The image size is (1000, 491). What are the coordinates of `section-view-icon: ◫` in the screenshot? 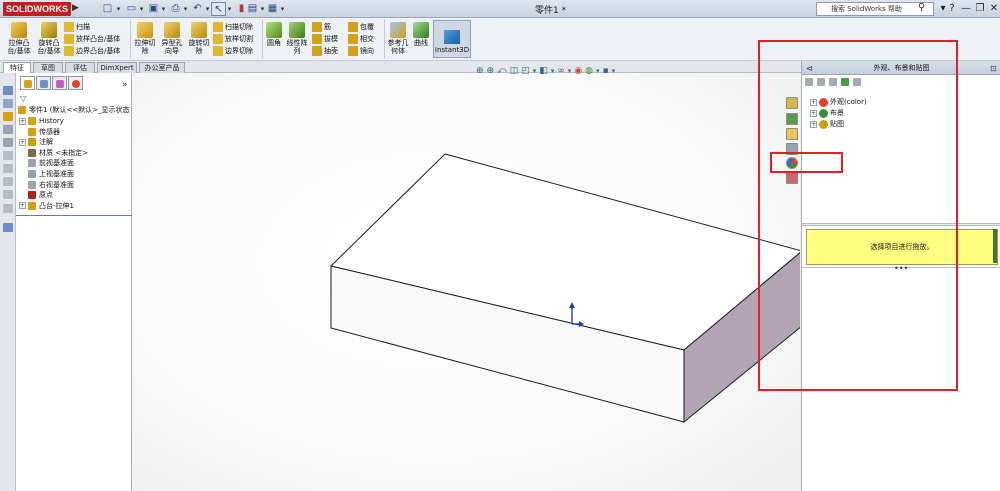 It's located at (514, 71).